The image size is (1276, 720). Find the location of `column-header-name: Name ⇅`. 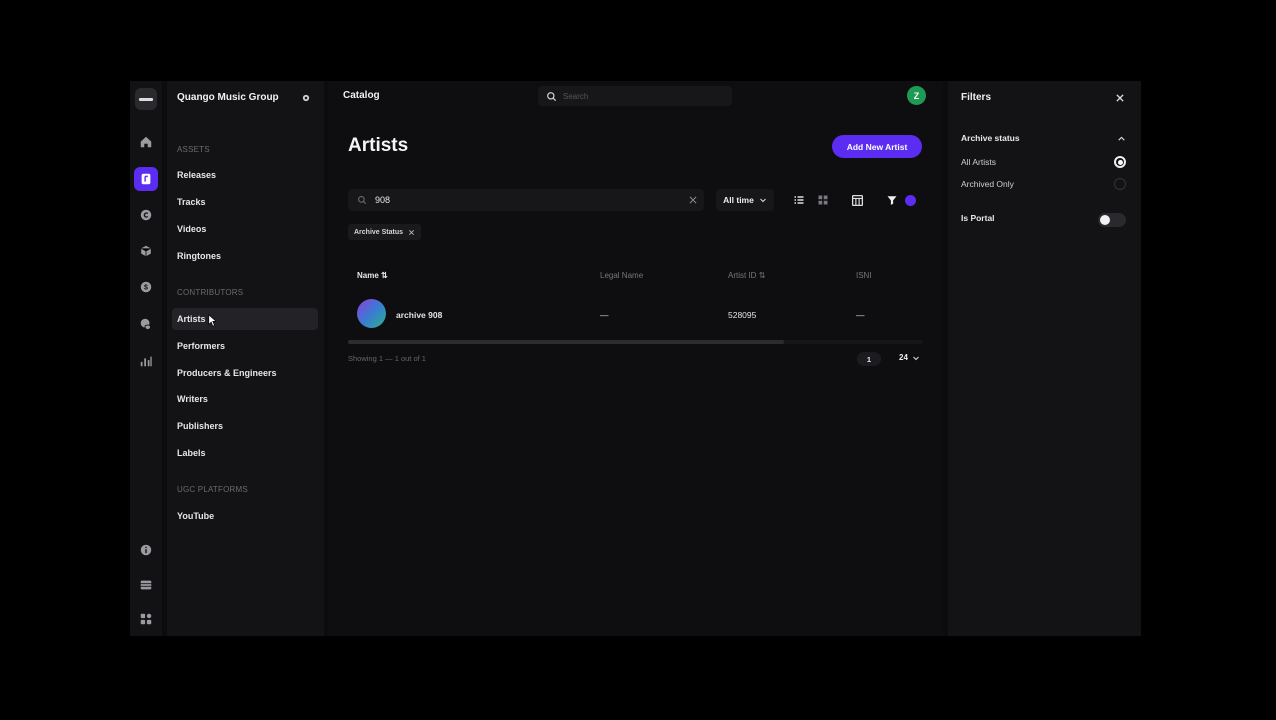

column-header-name: Name ⇅ is located at coordinates (372, 275).